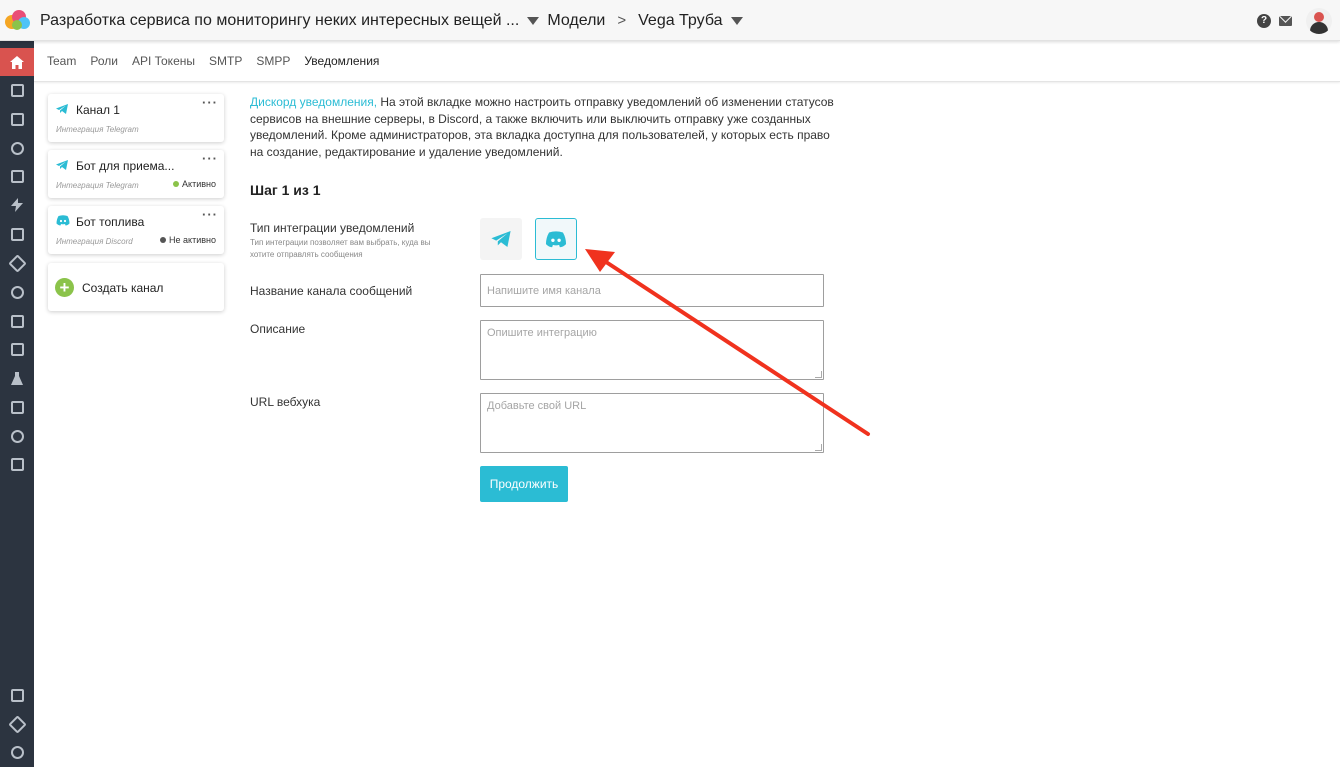  I want to click on status-badge: Не активно, so click(188, 240).